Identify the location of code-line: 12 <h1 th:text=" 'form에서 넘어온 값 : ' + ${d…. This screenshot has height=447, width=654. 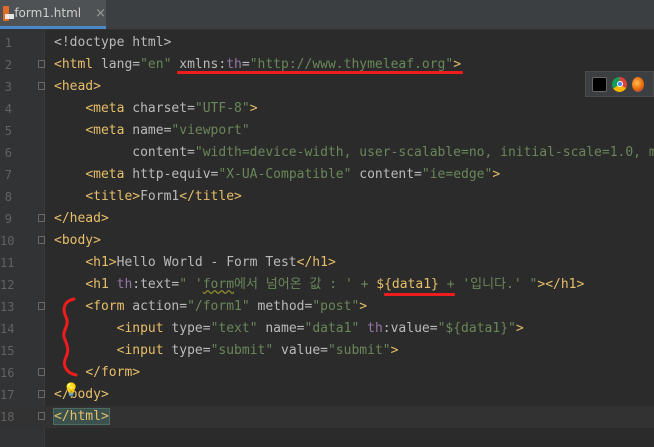
(327, 285).